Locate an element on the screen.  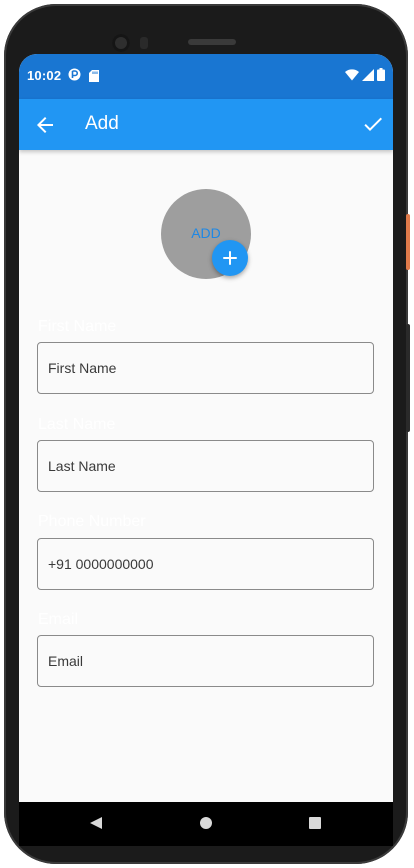
battery-icon is located at coordinates (381, 77).